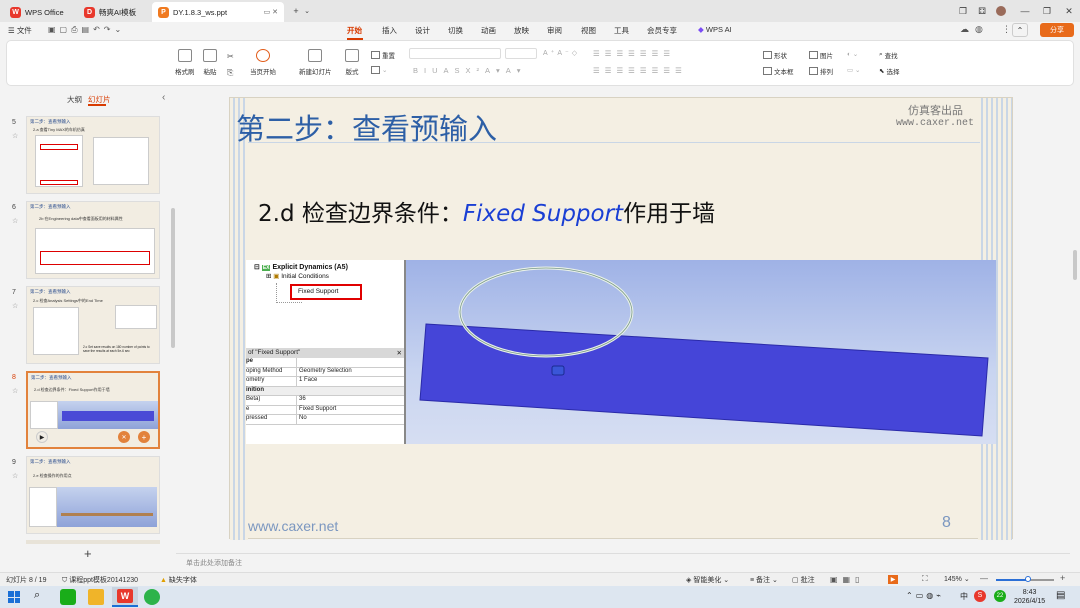 The width and height of the screenshot is (1080, 608). What do you see at coordinates (957, 579) in the screenshot?
I see `zoom-level: 145% ⌄` at bounding box center [957, 579].